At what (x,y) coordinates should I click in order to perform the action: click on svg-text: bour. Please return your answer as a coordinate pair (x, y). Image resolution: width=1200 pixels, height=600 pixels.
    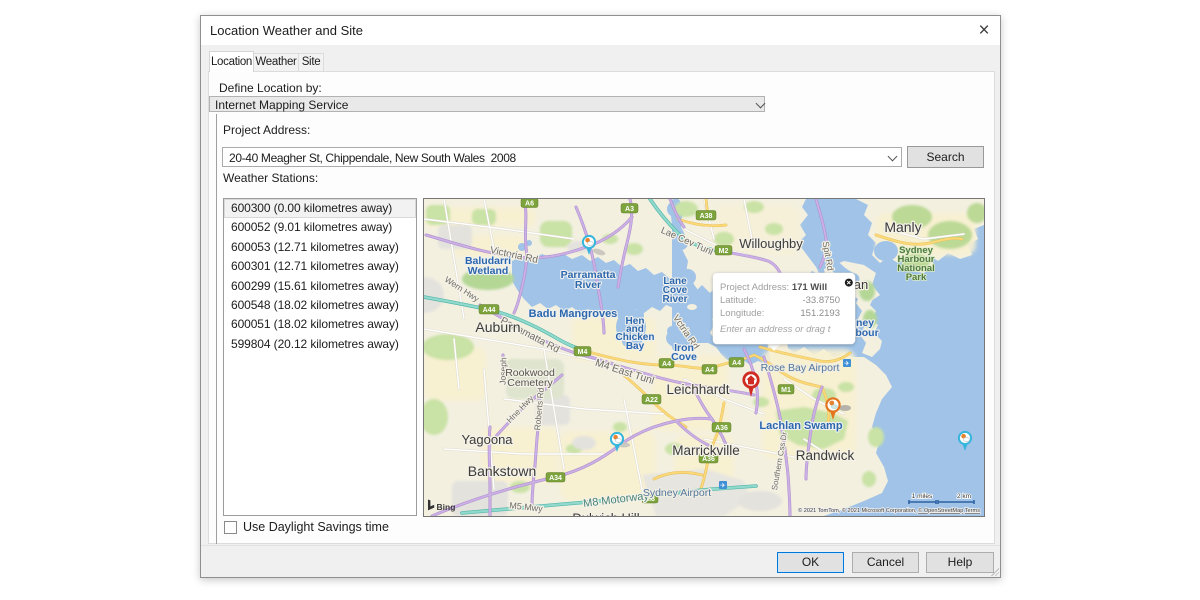
    Looking at the image, I should click on (866, 333).